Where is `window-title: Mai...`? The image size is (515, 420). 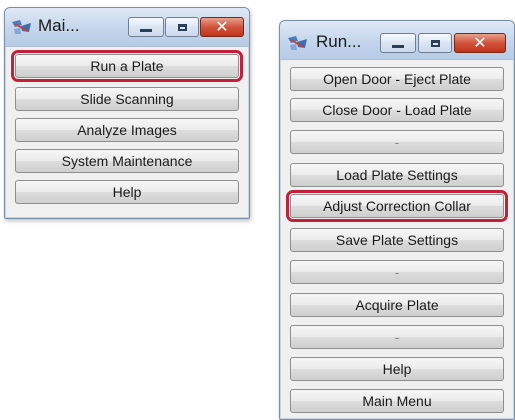
window-title: Mai... is located at coordinates (59, 25).